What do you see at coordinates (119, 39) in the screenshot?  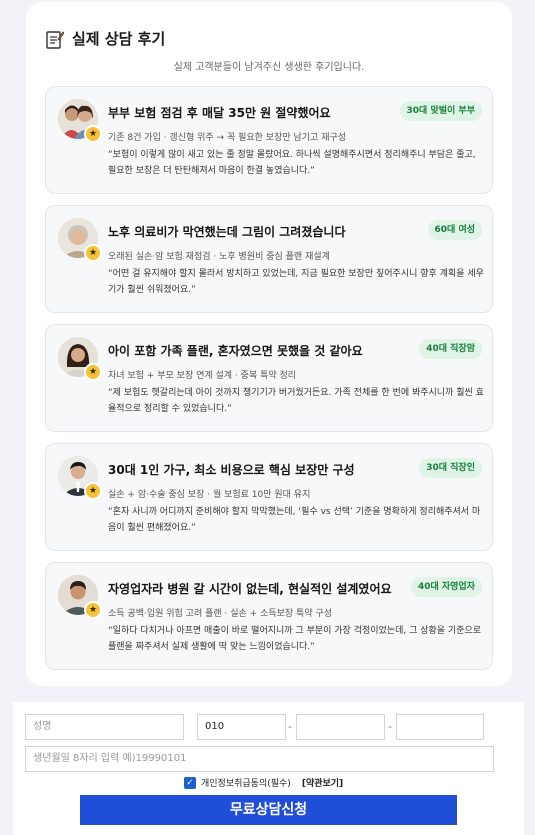 I see `section-title: 실제 상담 후기` at bounding box center [119, 39].